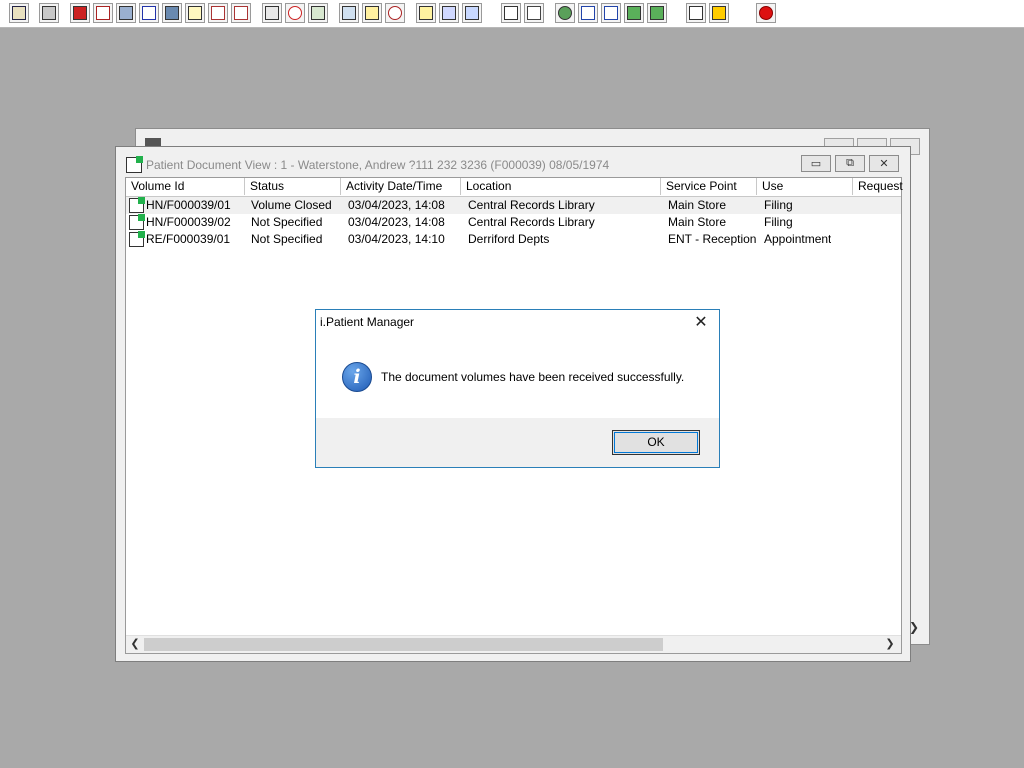  Describe the element at coordinates (798, 239) in the screenshot. I see `cell-use: Appointment` at that location.